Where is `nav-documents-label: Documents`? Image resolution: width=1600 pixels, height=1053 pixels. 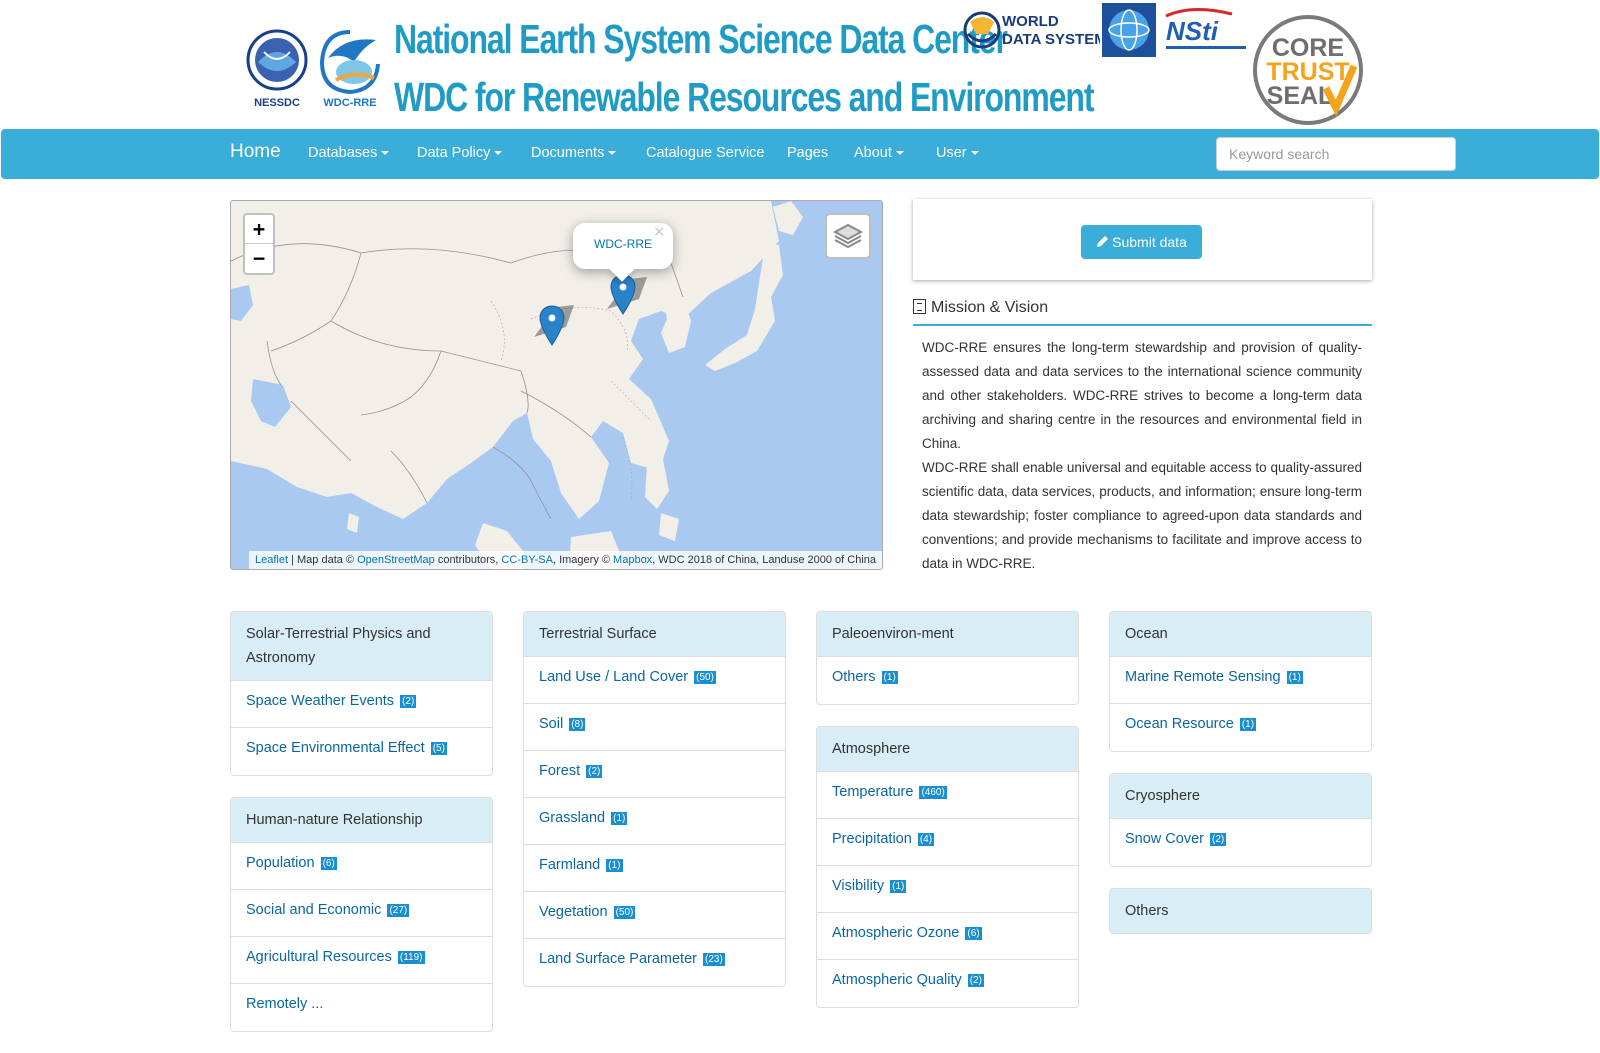
nav-documents-label: Documents is located at coordinates (568, 153).